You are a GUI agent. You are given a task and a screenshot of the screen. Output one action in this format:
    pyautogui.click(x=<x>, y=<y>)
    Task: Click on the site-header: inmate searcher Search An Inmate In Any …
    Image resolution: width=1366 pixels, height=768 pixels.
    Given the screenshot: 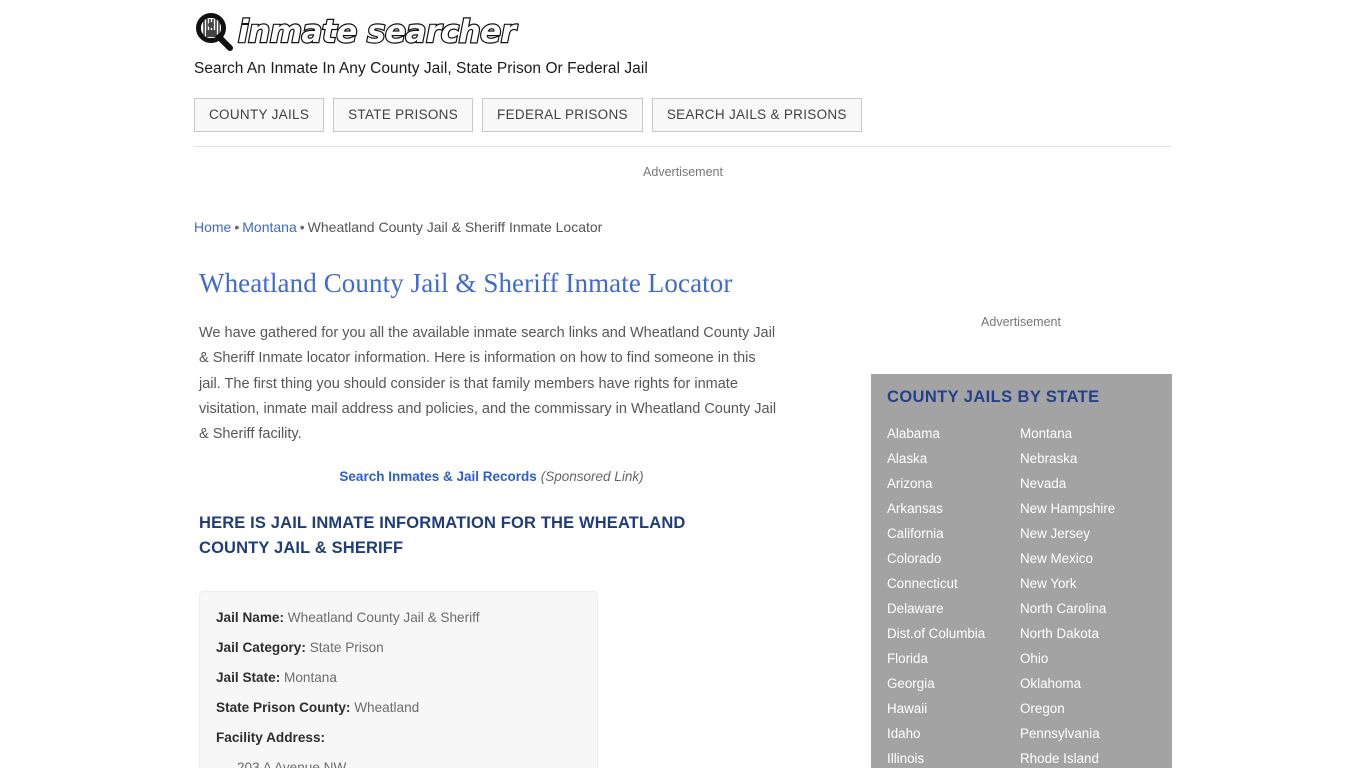 What is the action you would take?
    pyautogui.click(x=683, y=44)
    